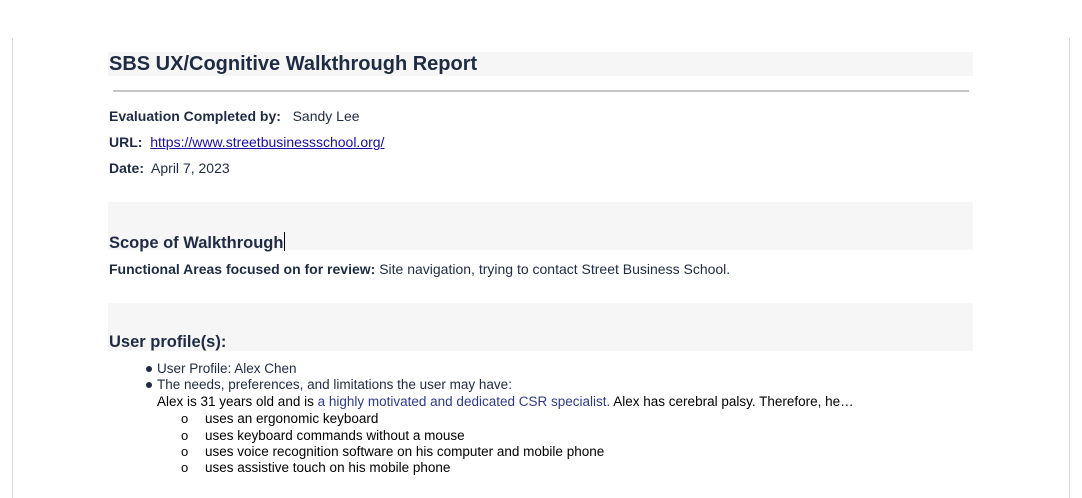 The image size is (1082, 498). What do you see at coordinates (335, 435) in the screenshot?
I see `sub-item: uses keyboard commands without a mouse` at bounding box center [335, 435].